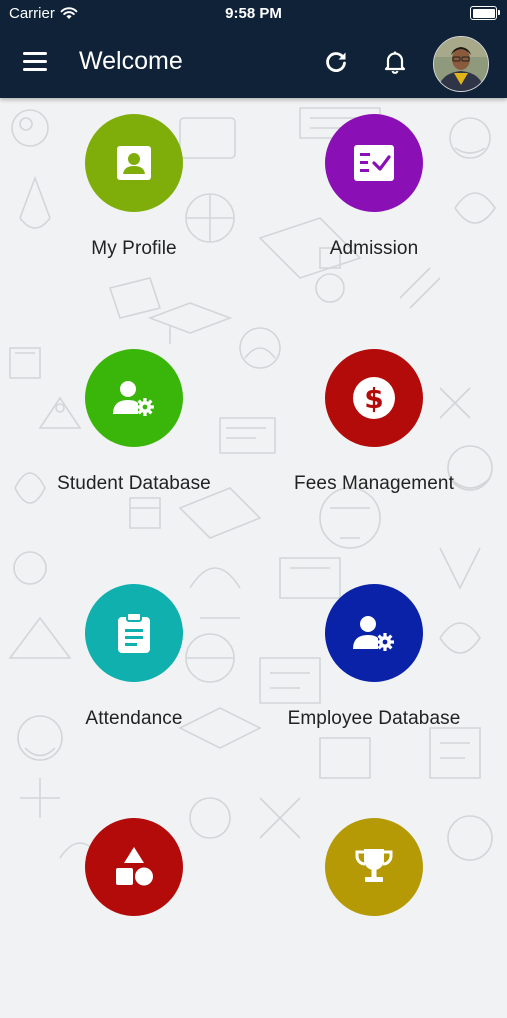 This screenshot has height=1018, width=507. What do you see at coordinates (374, 248) in the screenshot?
I see `tile-label: Admission` at bounding box center [374, 248].